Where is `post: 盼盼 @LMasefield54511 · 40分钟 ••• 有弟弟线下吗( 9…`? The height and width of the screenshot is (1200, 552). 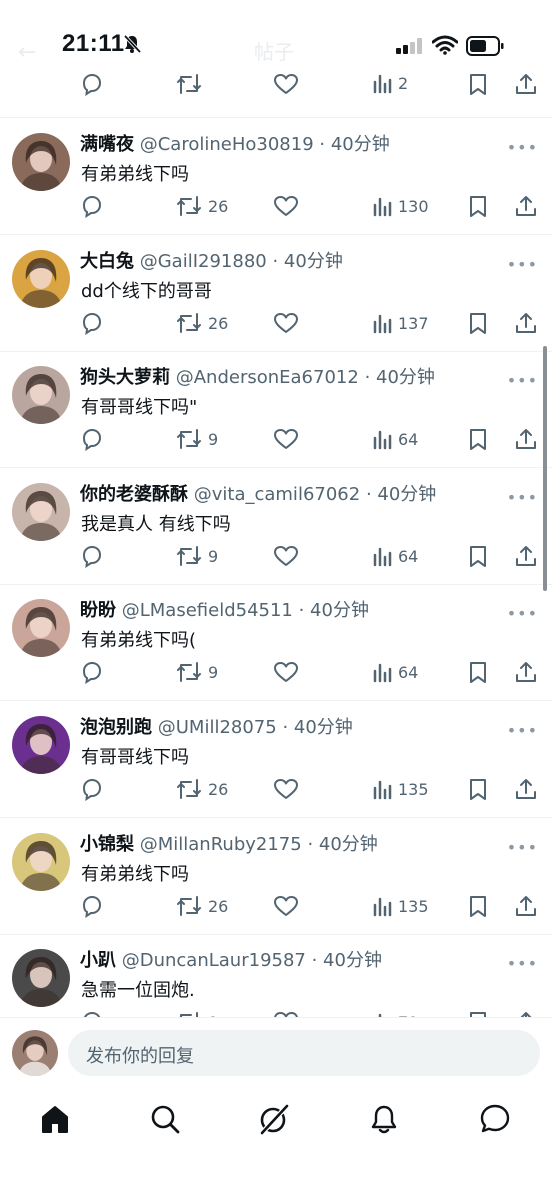
post: 盼盼 @LMasefield54511 · 40分钟 ••• 有弟弟线下吗( 9… is located at coordinates (276, 642).